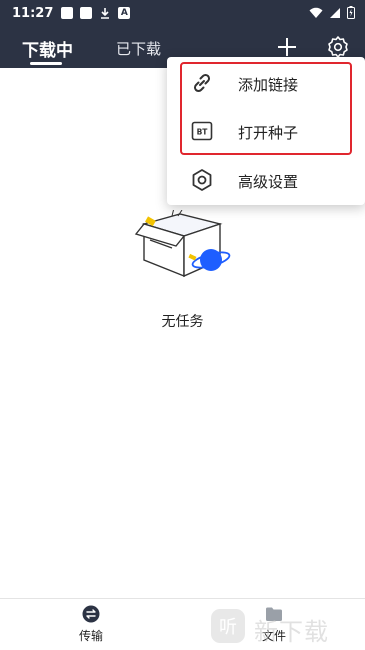 This screenshot has width=365, height=650. What do you see at coordinates (90, 636) in the screenshot?
I see `nav-label: 传输` at bounding box center [90, 636].